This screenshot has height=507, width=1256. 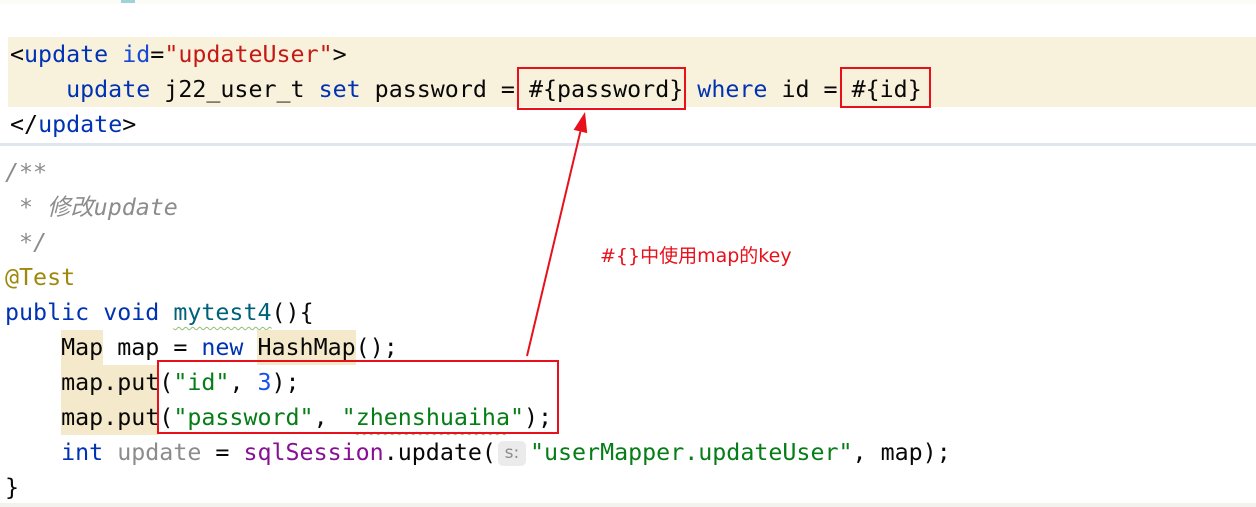 I want to click on keyword: public, so click(x=47, y=312).